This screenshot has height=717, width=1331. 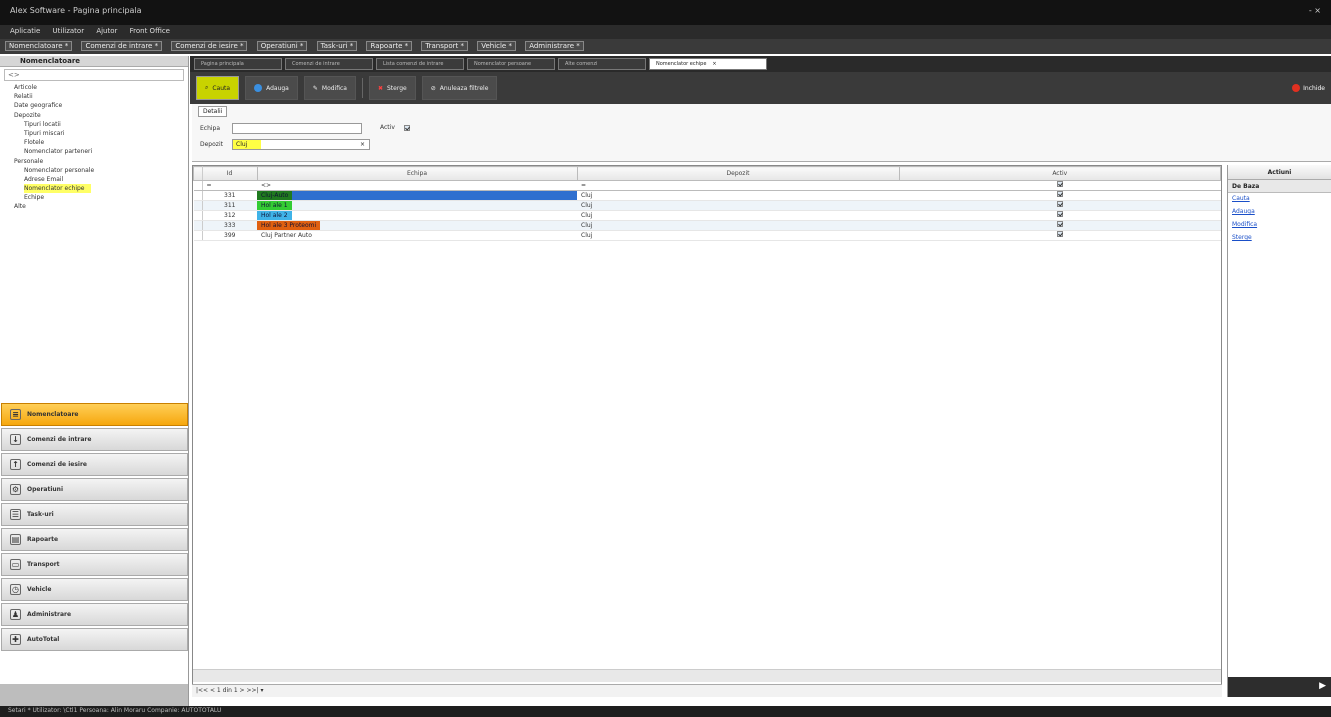 What do you see at coordinates (301, 144) in the screenshot?
I see `depozit-select: Cluj ×` at bounding box center [301, 144].